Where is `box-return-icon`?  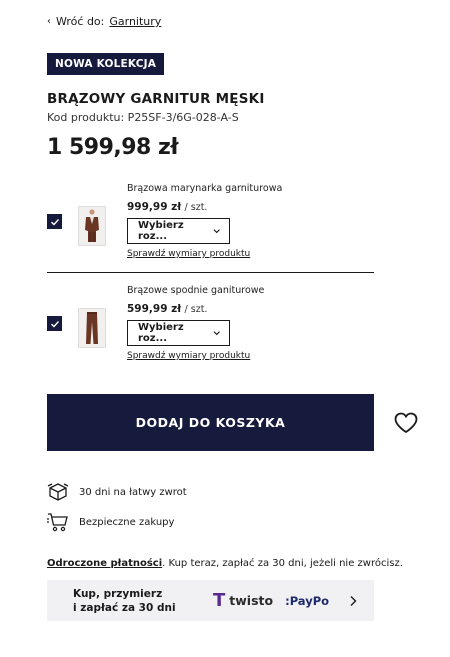 box-return-icon is located at coordinates (58, 492).